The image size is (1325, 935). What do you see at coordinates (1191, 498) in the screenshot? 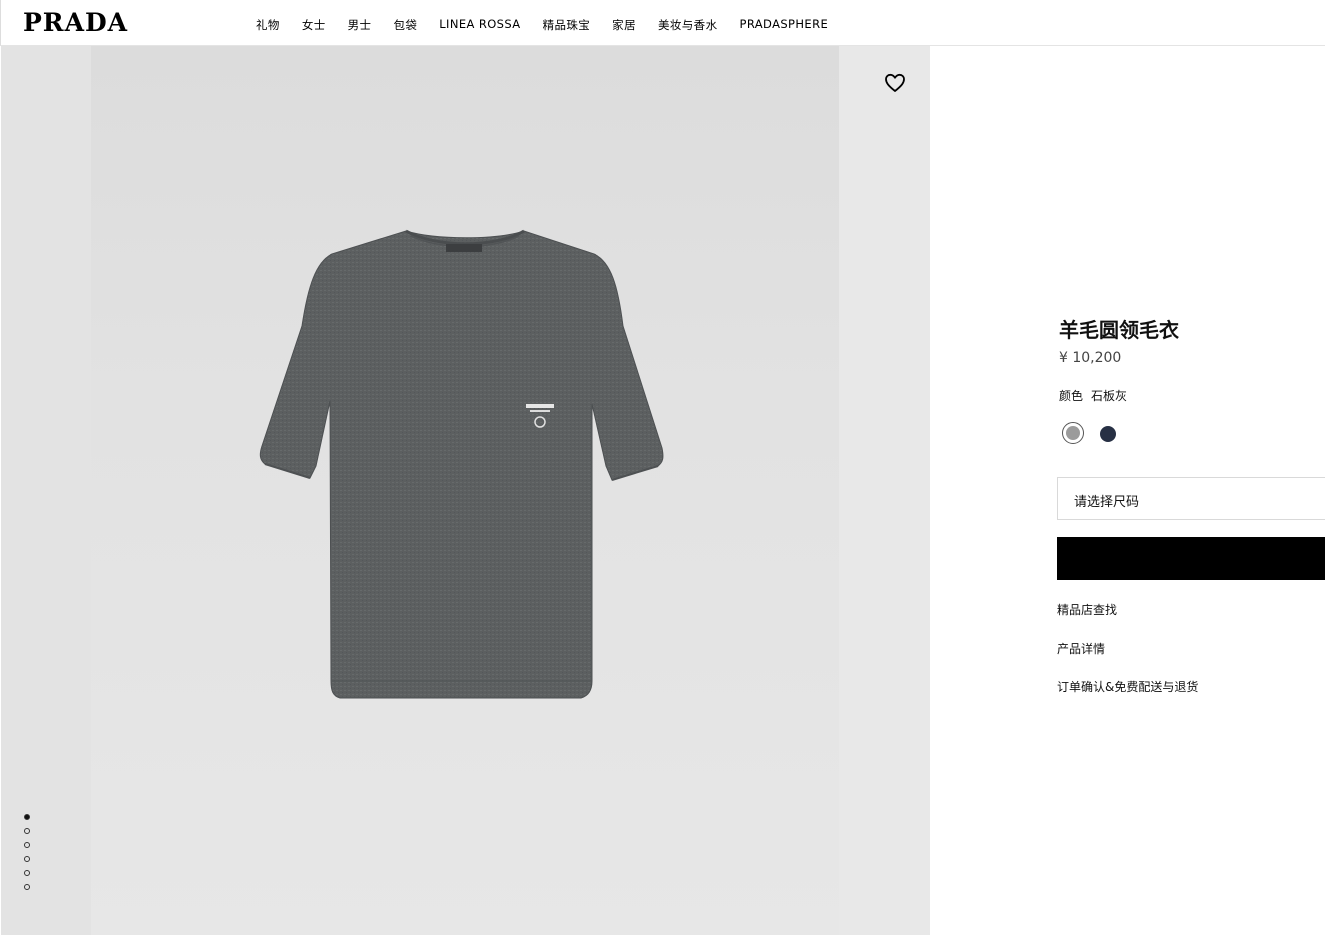
I see `size-select: 请选择尺码` at bounding box center [1191, 498].